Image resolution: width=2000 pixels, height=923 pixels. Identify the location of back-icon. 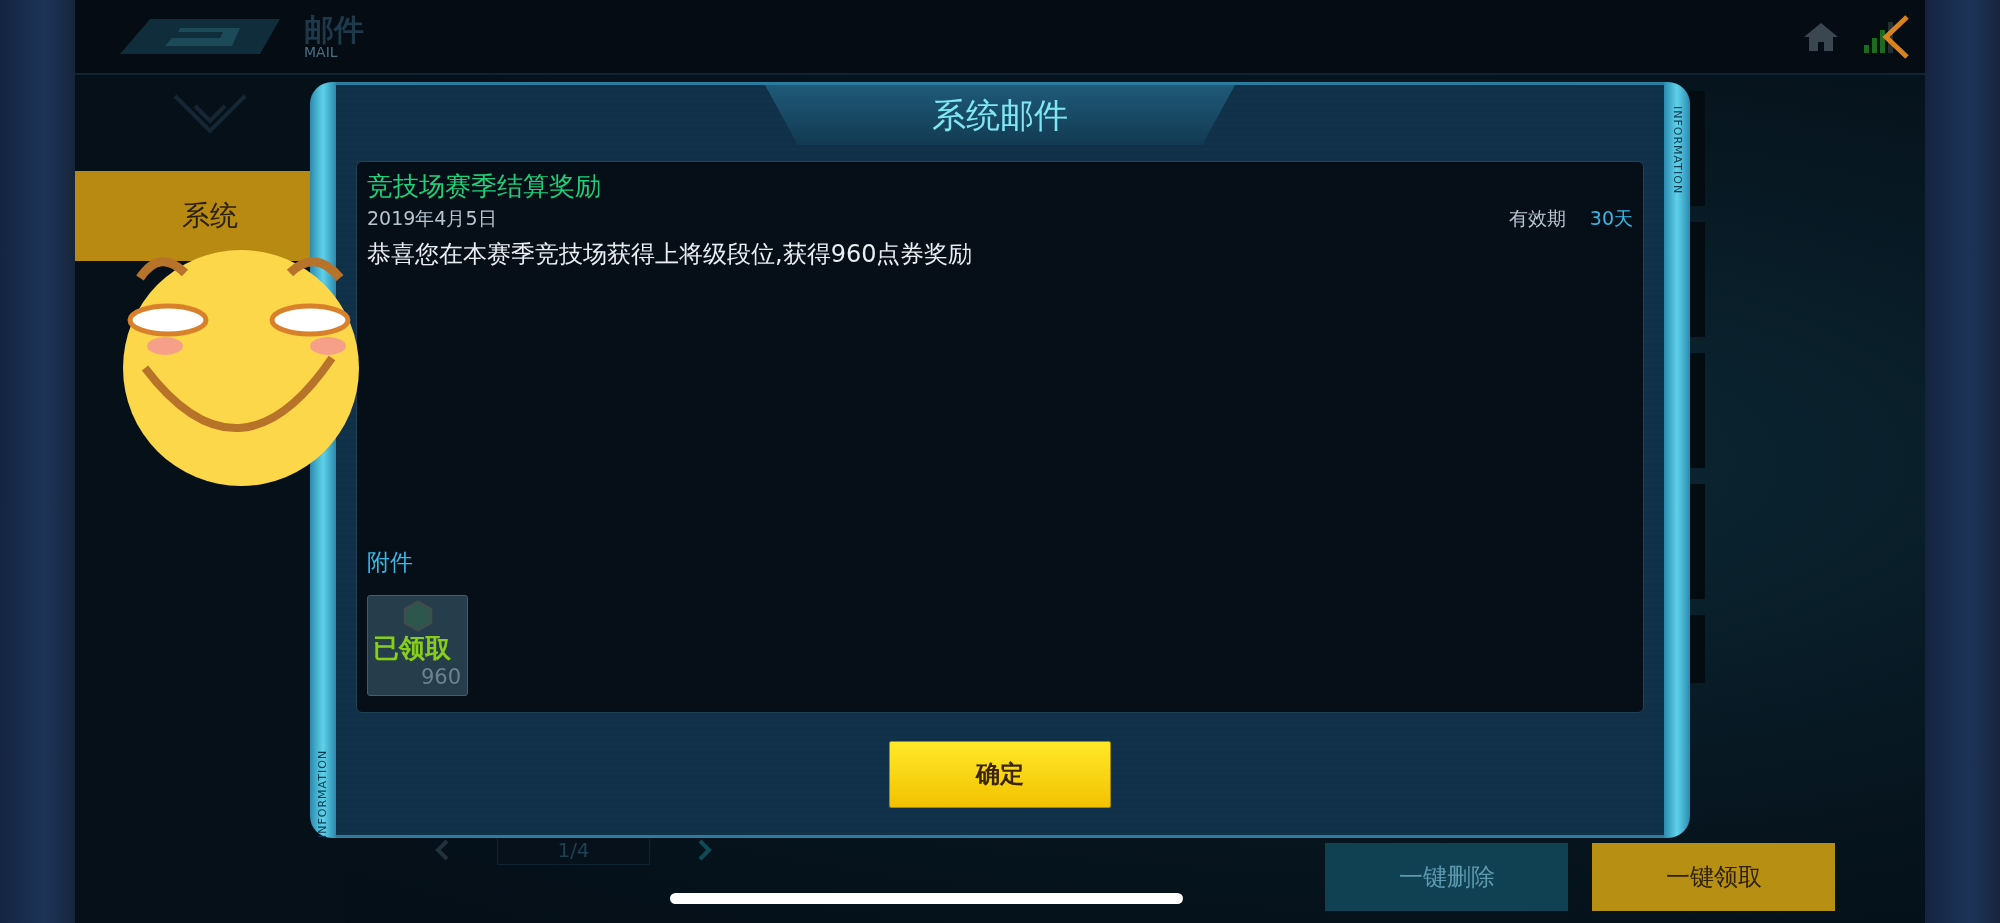
(1896, 36).